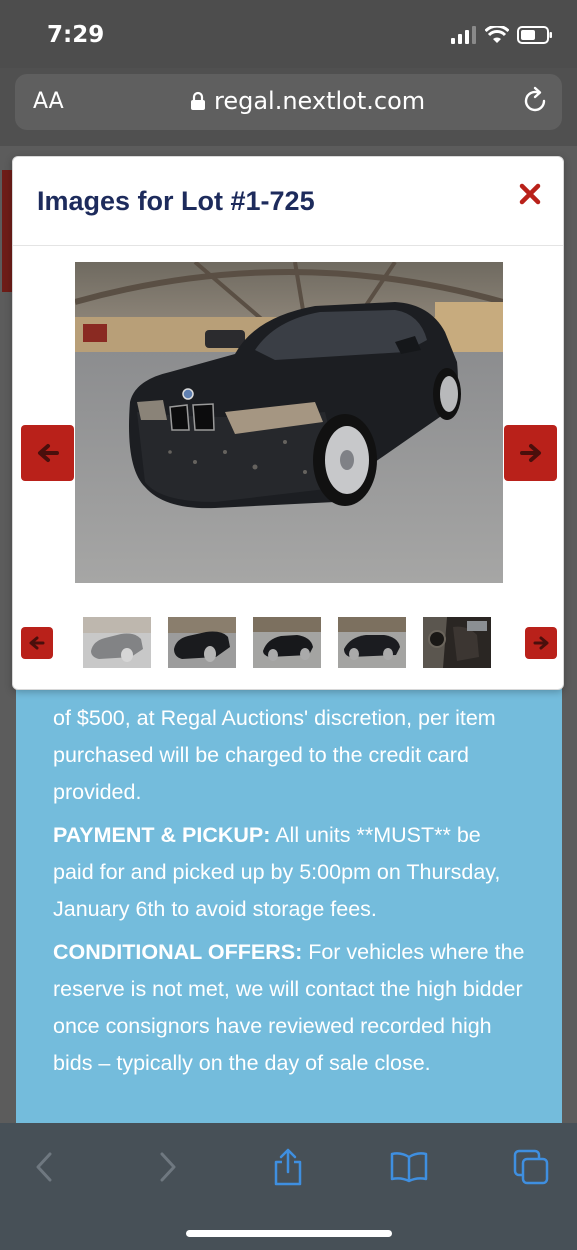  Describe the element at coordinates (162, 835) in the screenshot. I see `payment-heading: PAYMENT & PICKUP:` at that location.